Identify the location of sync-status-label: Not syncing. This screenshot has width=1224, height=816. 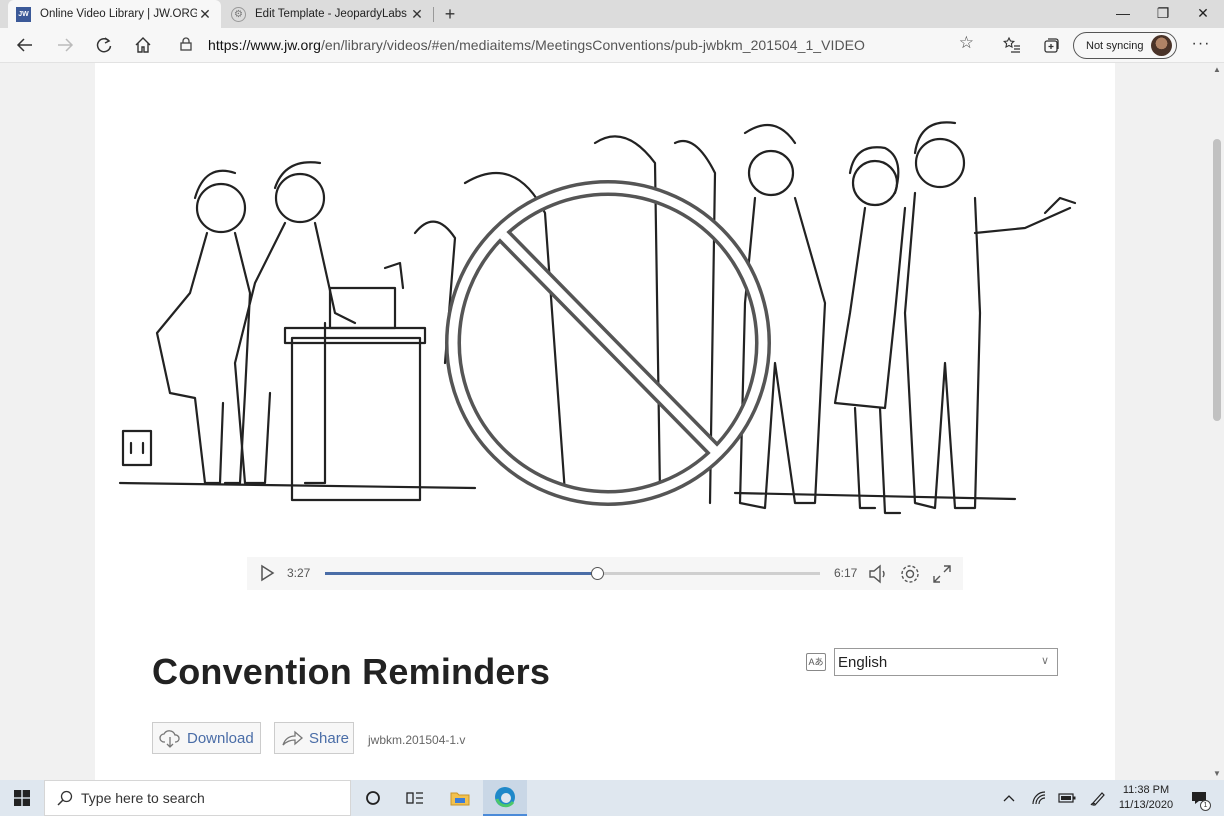
(1115, 45).